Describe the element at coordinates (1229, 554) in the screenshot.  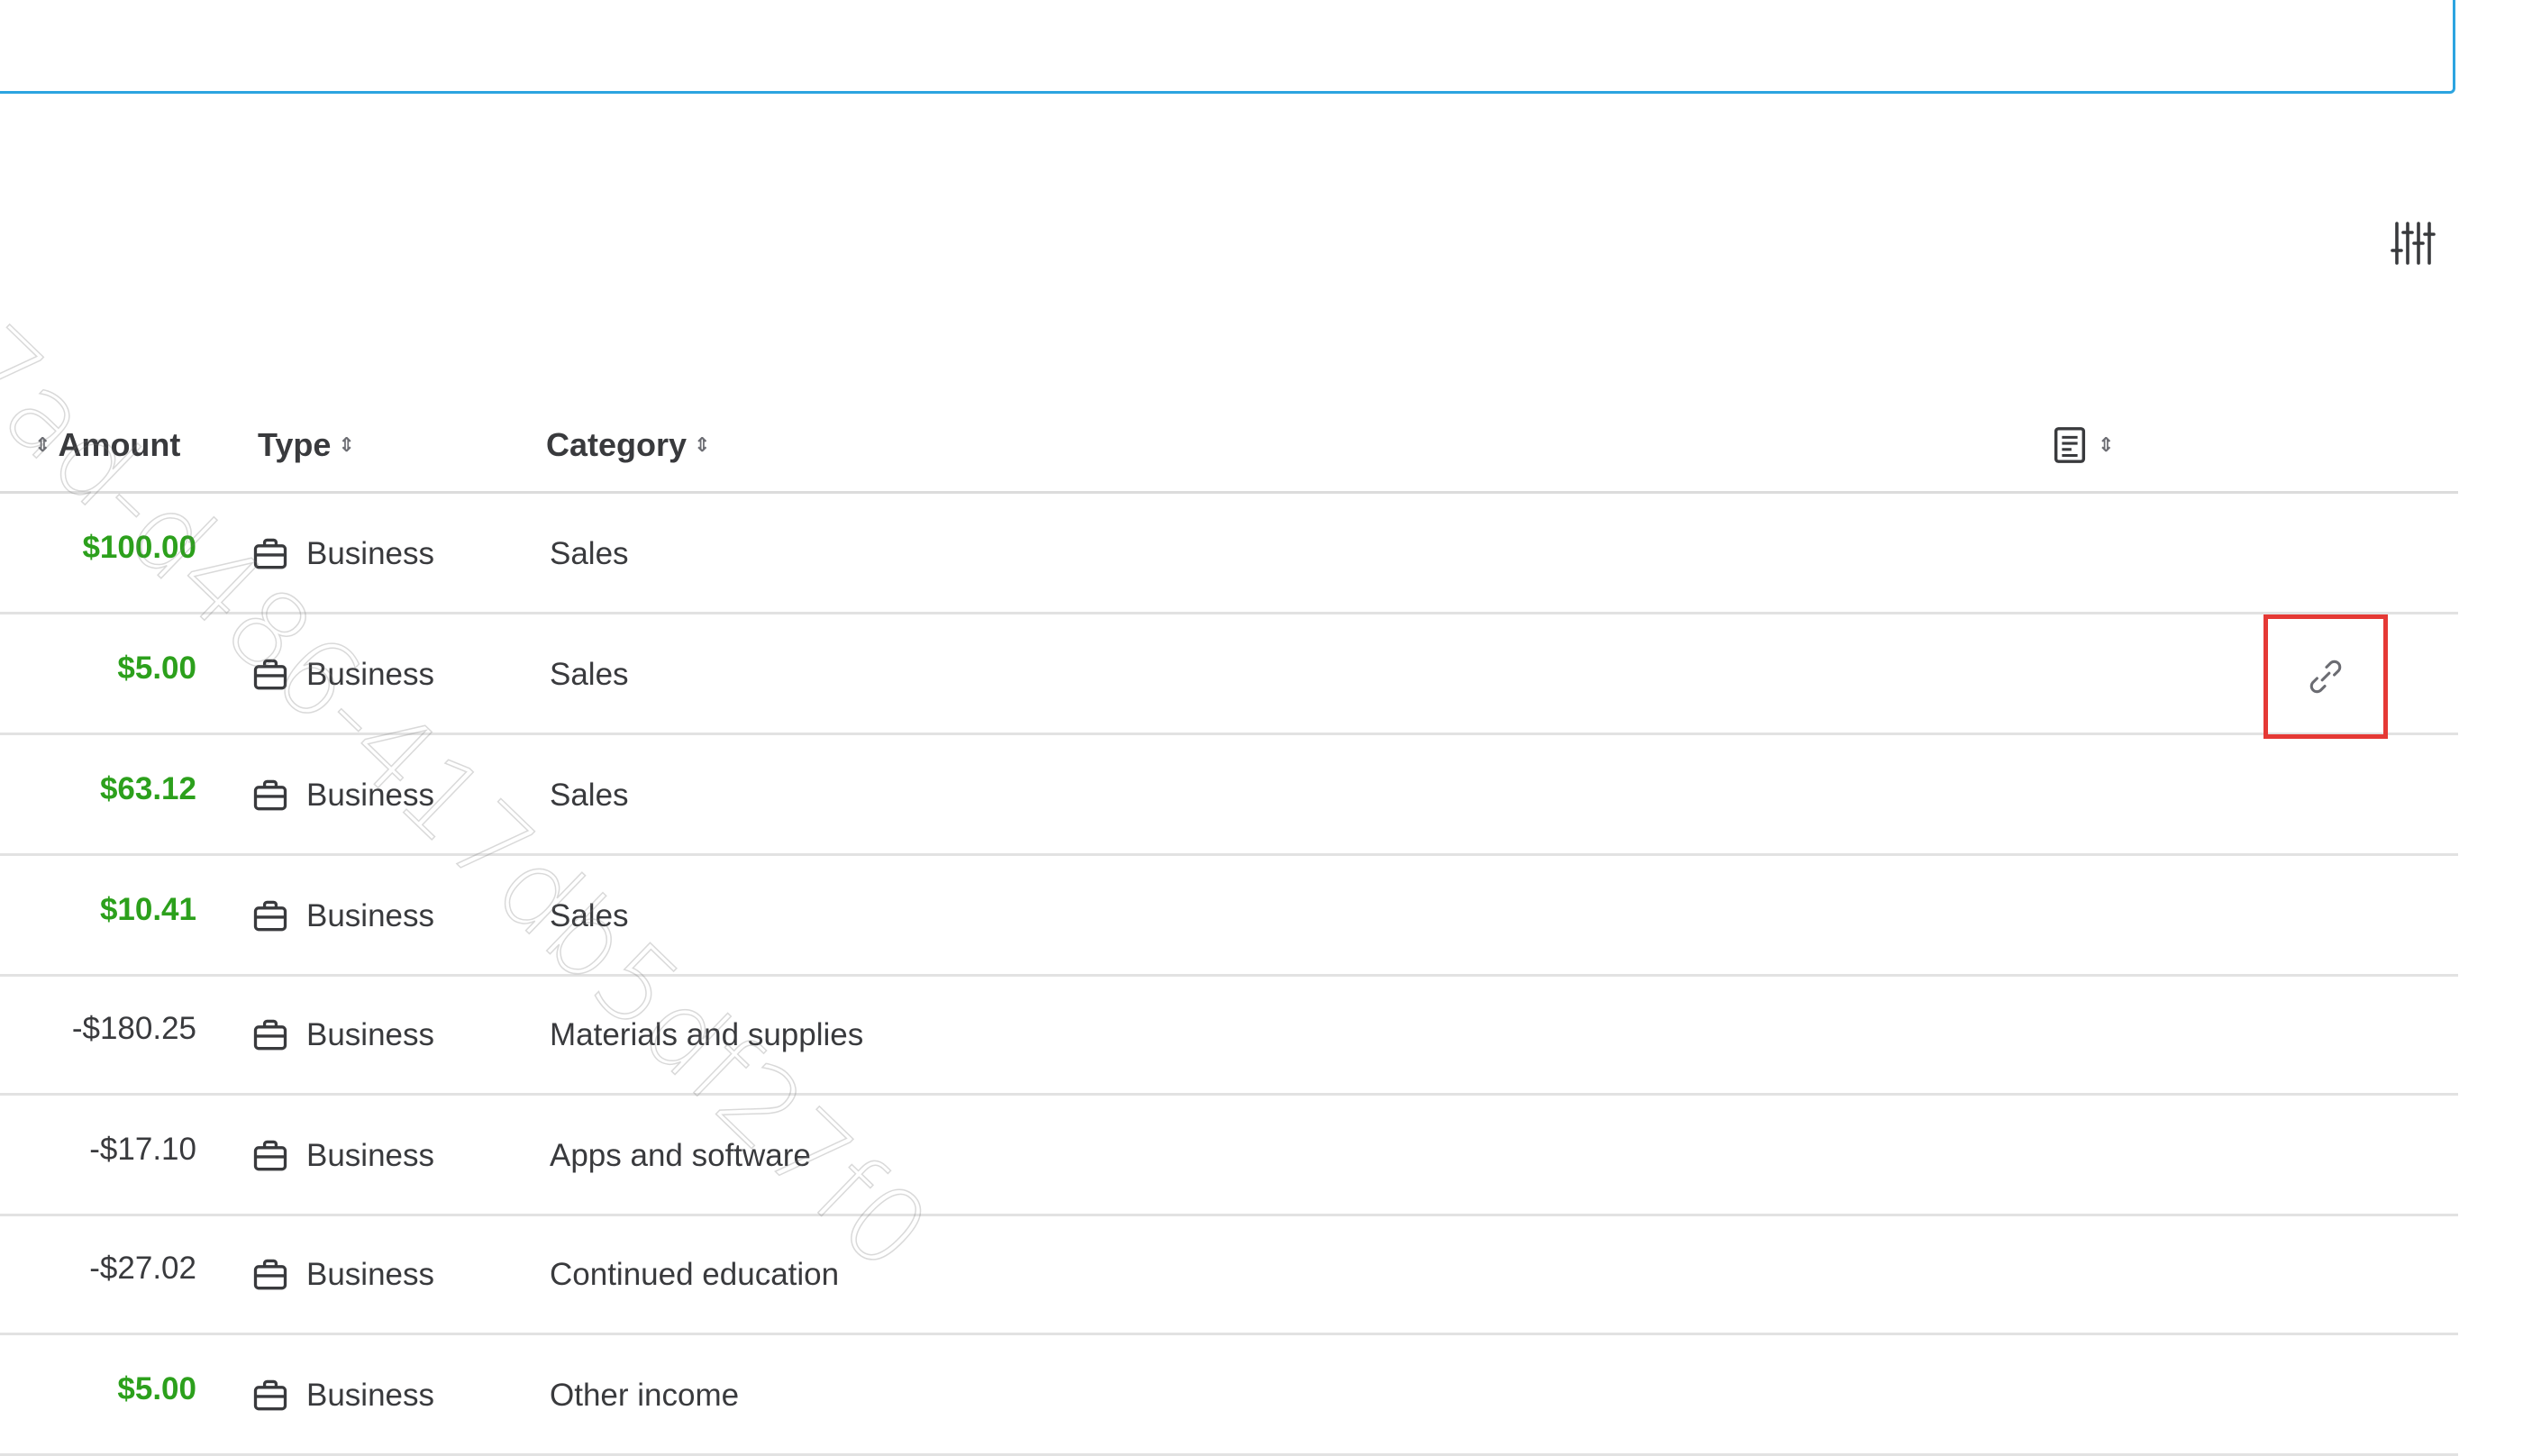
I see `table-row: $100.00 Business Sales` at that location.